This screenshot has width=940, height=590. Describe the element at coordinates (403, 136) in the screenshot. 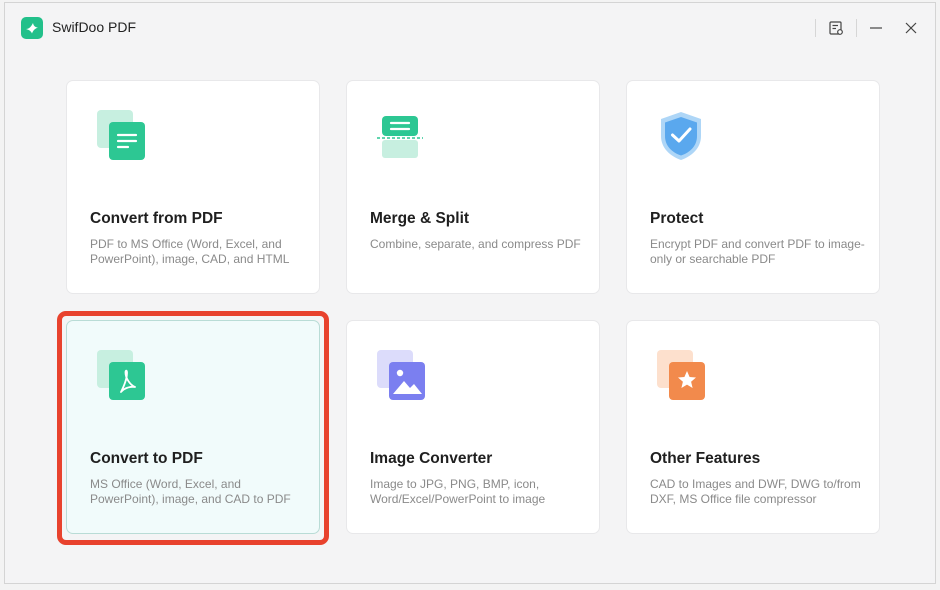

I see `merge-split-icon` at that location.